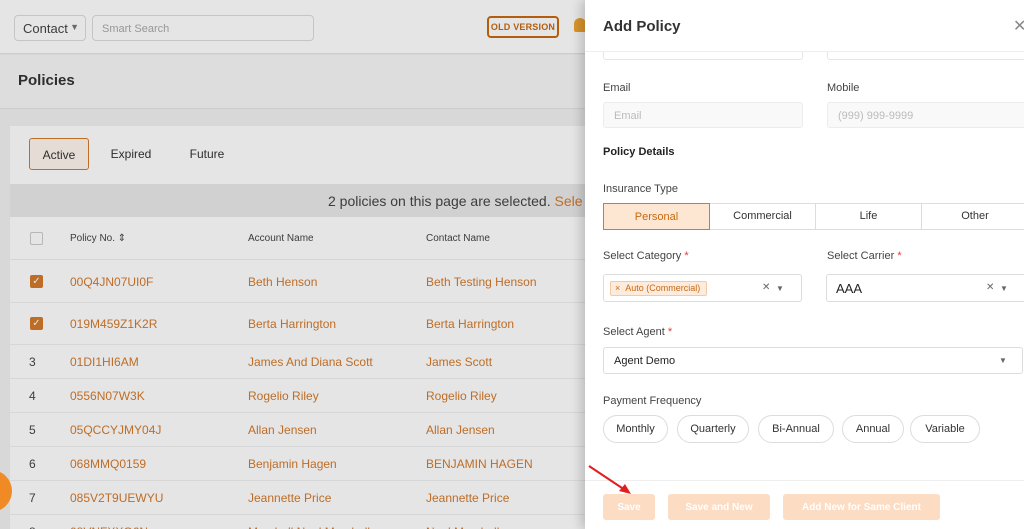  Describe the element at coordinates (617, 288) in the screenshot. I see `tag-remove-icon: ×` at that location.